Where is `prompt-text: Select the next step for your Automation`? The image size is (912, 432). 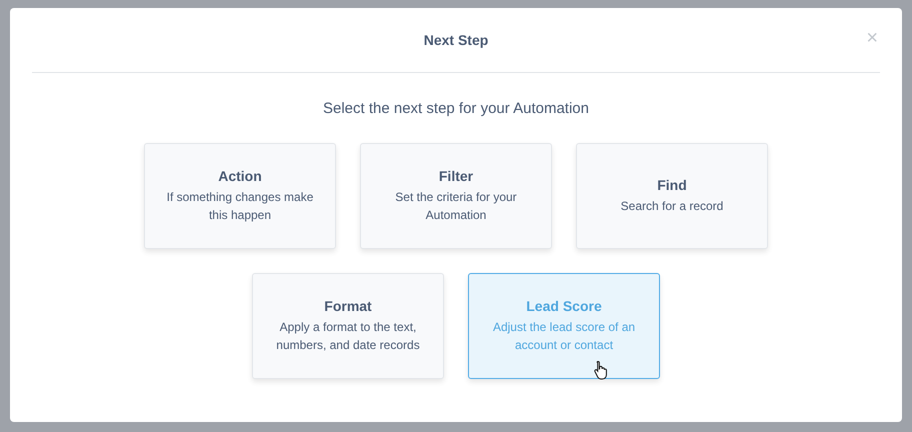 prompt-text: Select the next step for your Automation is located at coordinates (456, 108).